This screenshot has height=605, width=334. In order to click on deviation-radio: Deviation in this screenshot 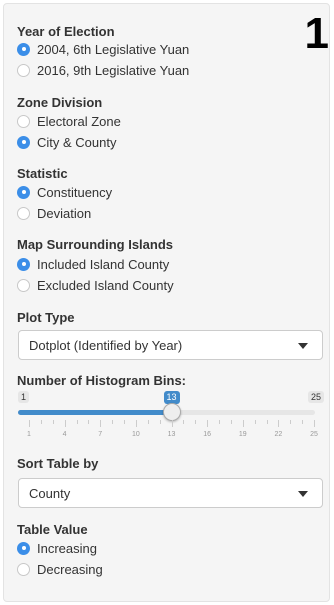, I will do `click(54, 213)`.